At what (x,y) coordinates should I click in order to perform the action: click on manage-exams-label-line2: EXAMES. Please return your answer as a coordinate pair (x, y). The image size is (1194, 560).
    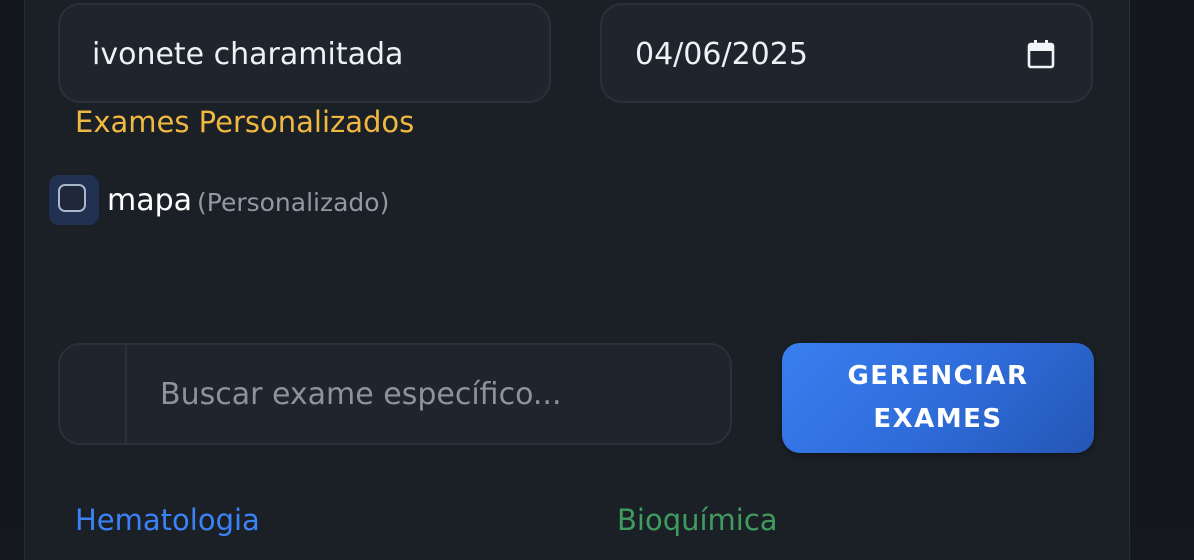
    Looking at the image, I should click on (938, 419).